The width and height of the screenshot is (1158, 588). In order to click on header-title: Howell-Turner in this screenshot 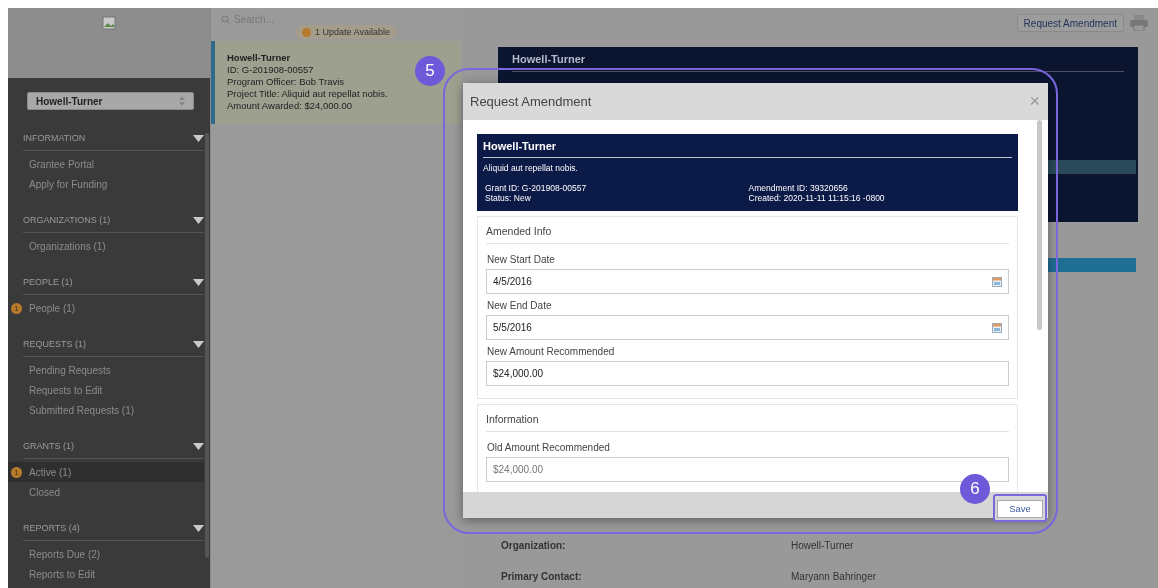, I will do `click(818, 62)`.